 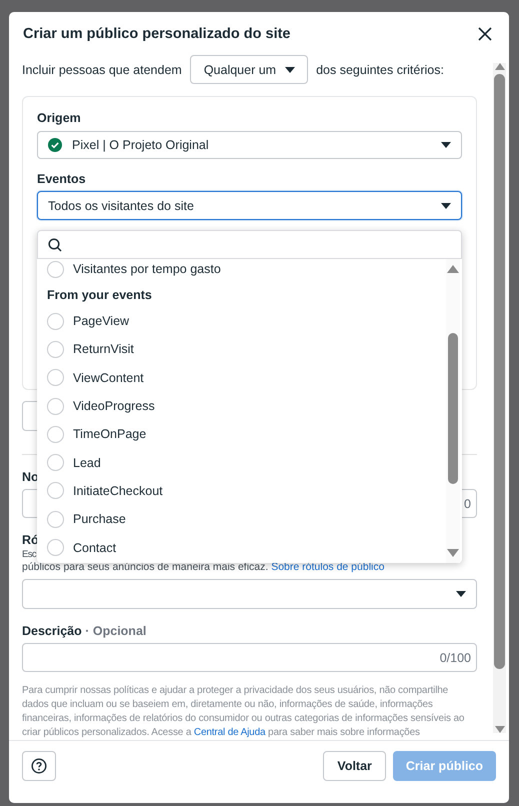 I want to click on check-circle-icon, so click(x=55, y=145).